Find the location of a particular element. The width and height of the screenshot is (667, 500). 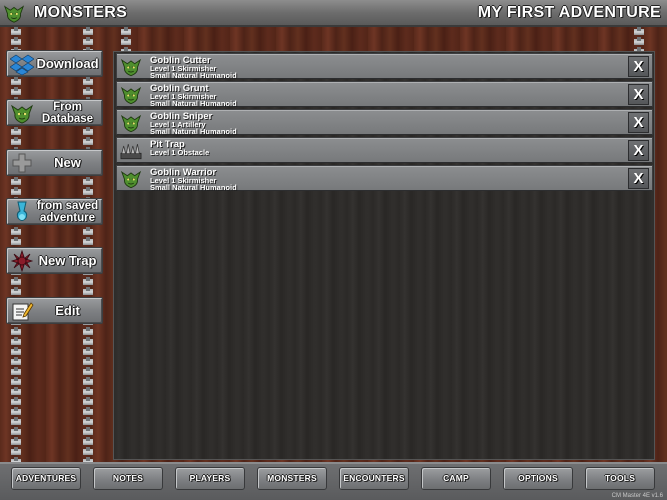

edit-icon is located at coordinates (23, 311).